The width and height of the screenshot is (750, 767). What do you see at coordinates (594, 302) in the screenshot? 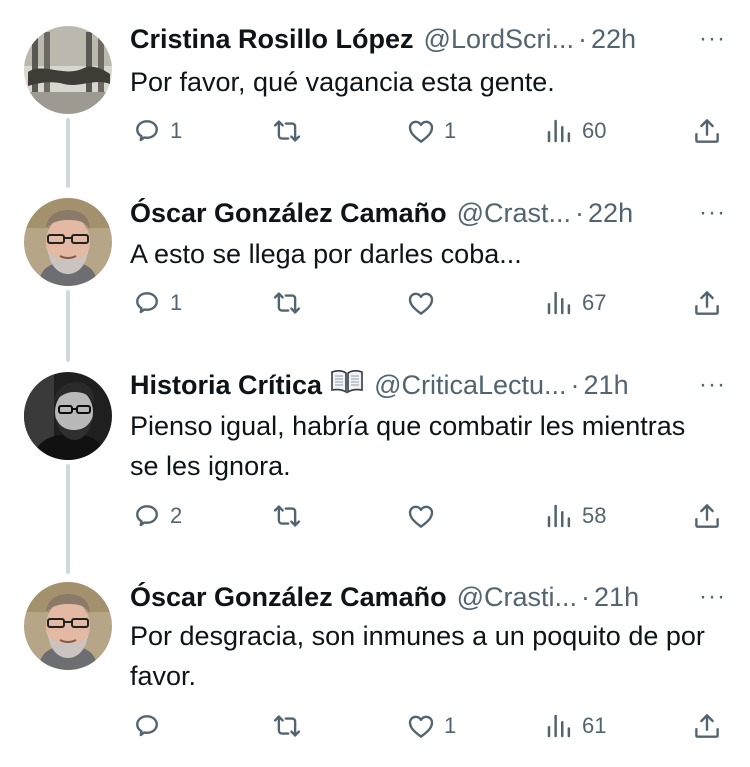
I see `view-count: 67` at bounding box center [594, 302].